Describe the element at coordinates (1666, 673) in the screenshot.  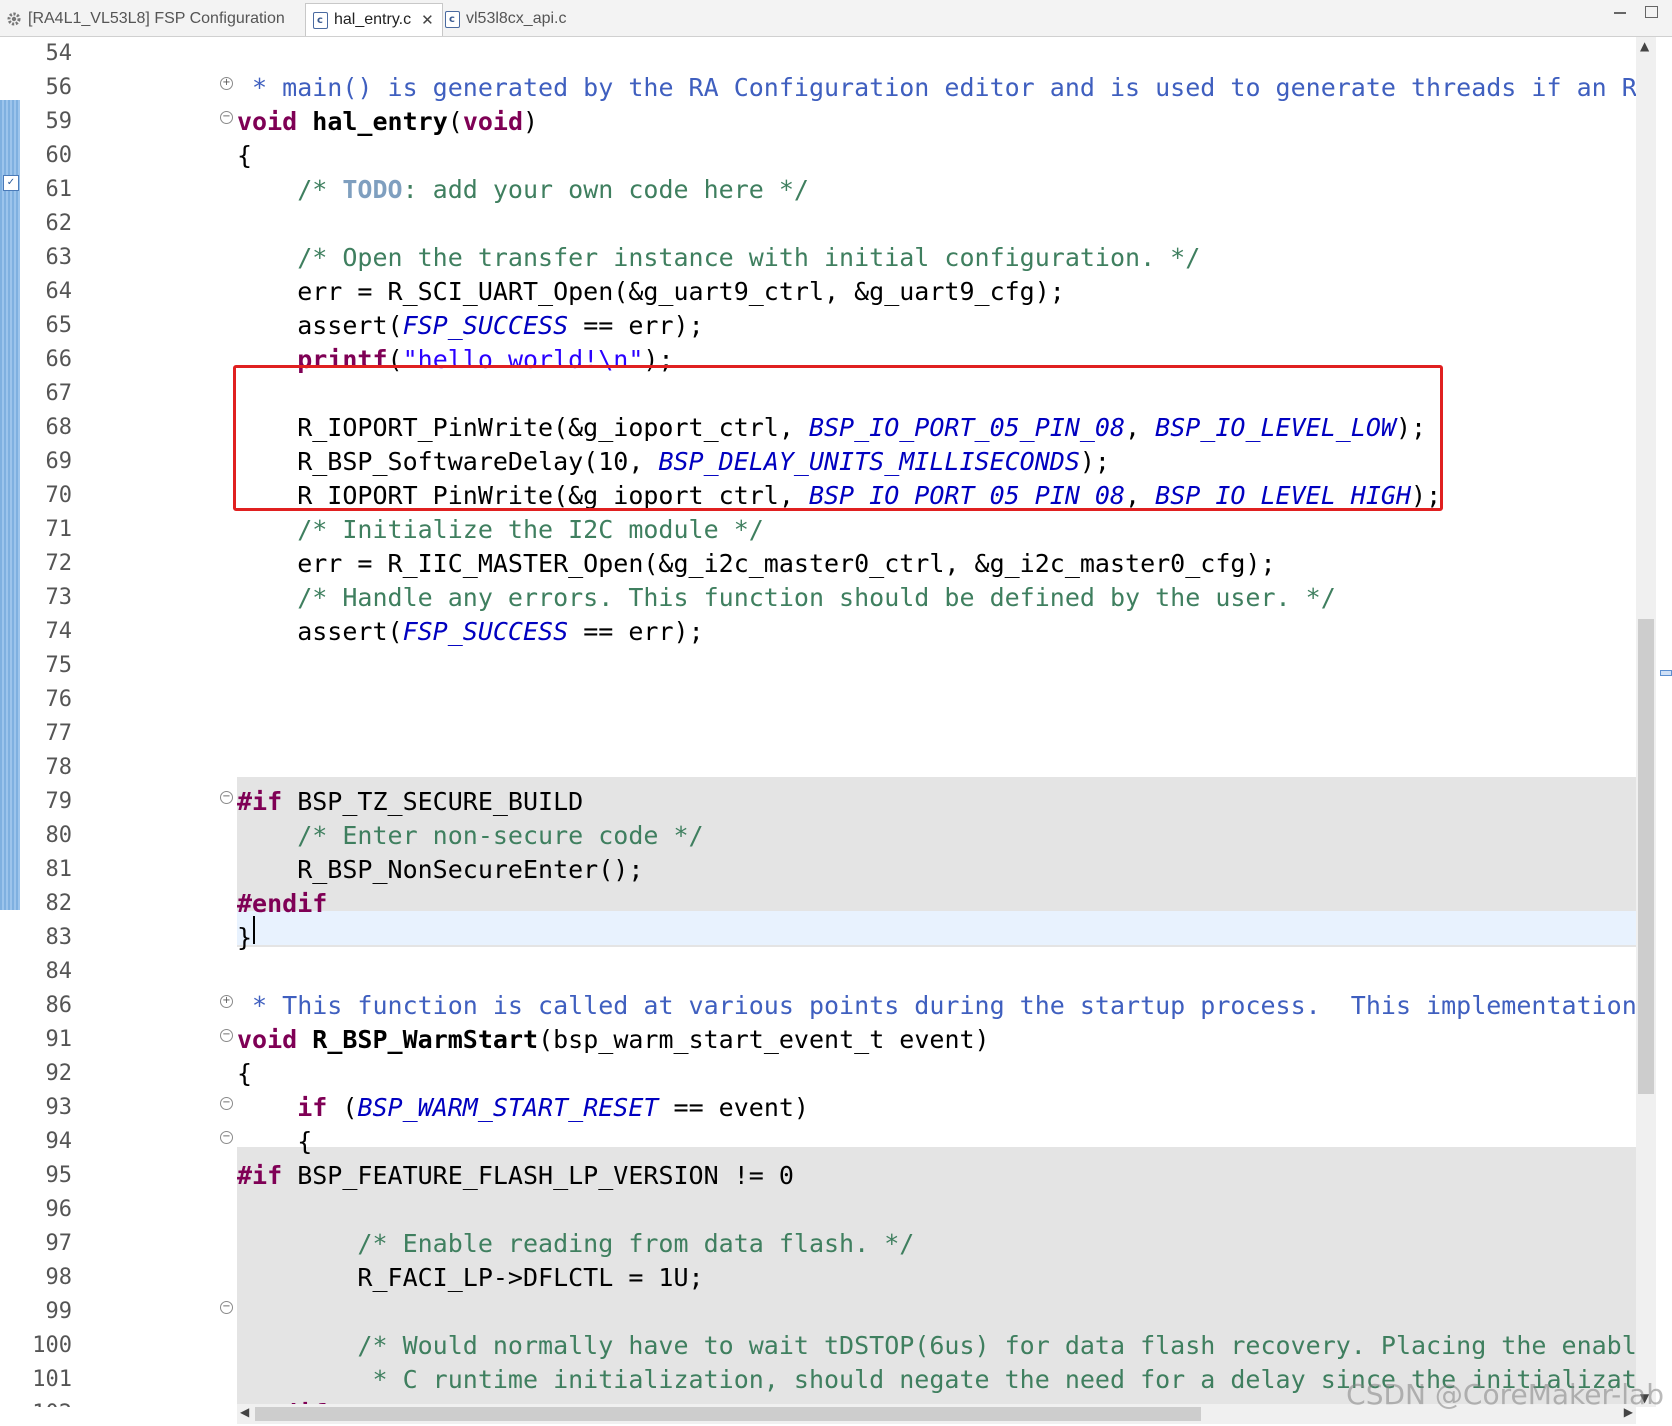
I see `overview-ruler-marker` at that location.